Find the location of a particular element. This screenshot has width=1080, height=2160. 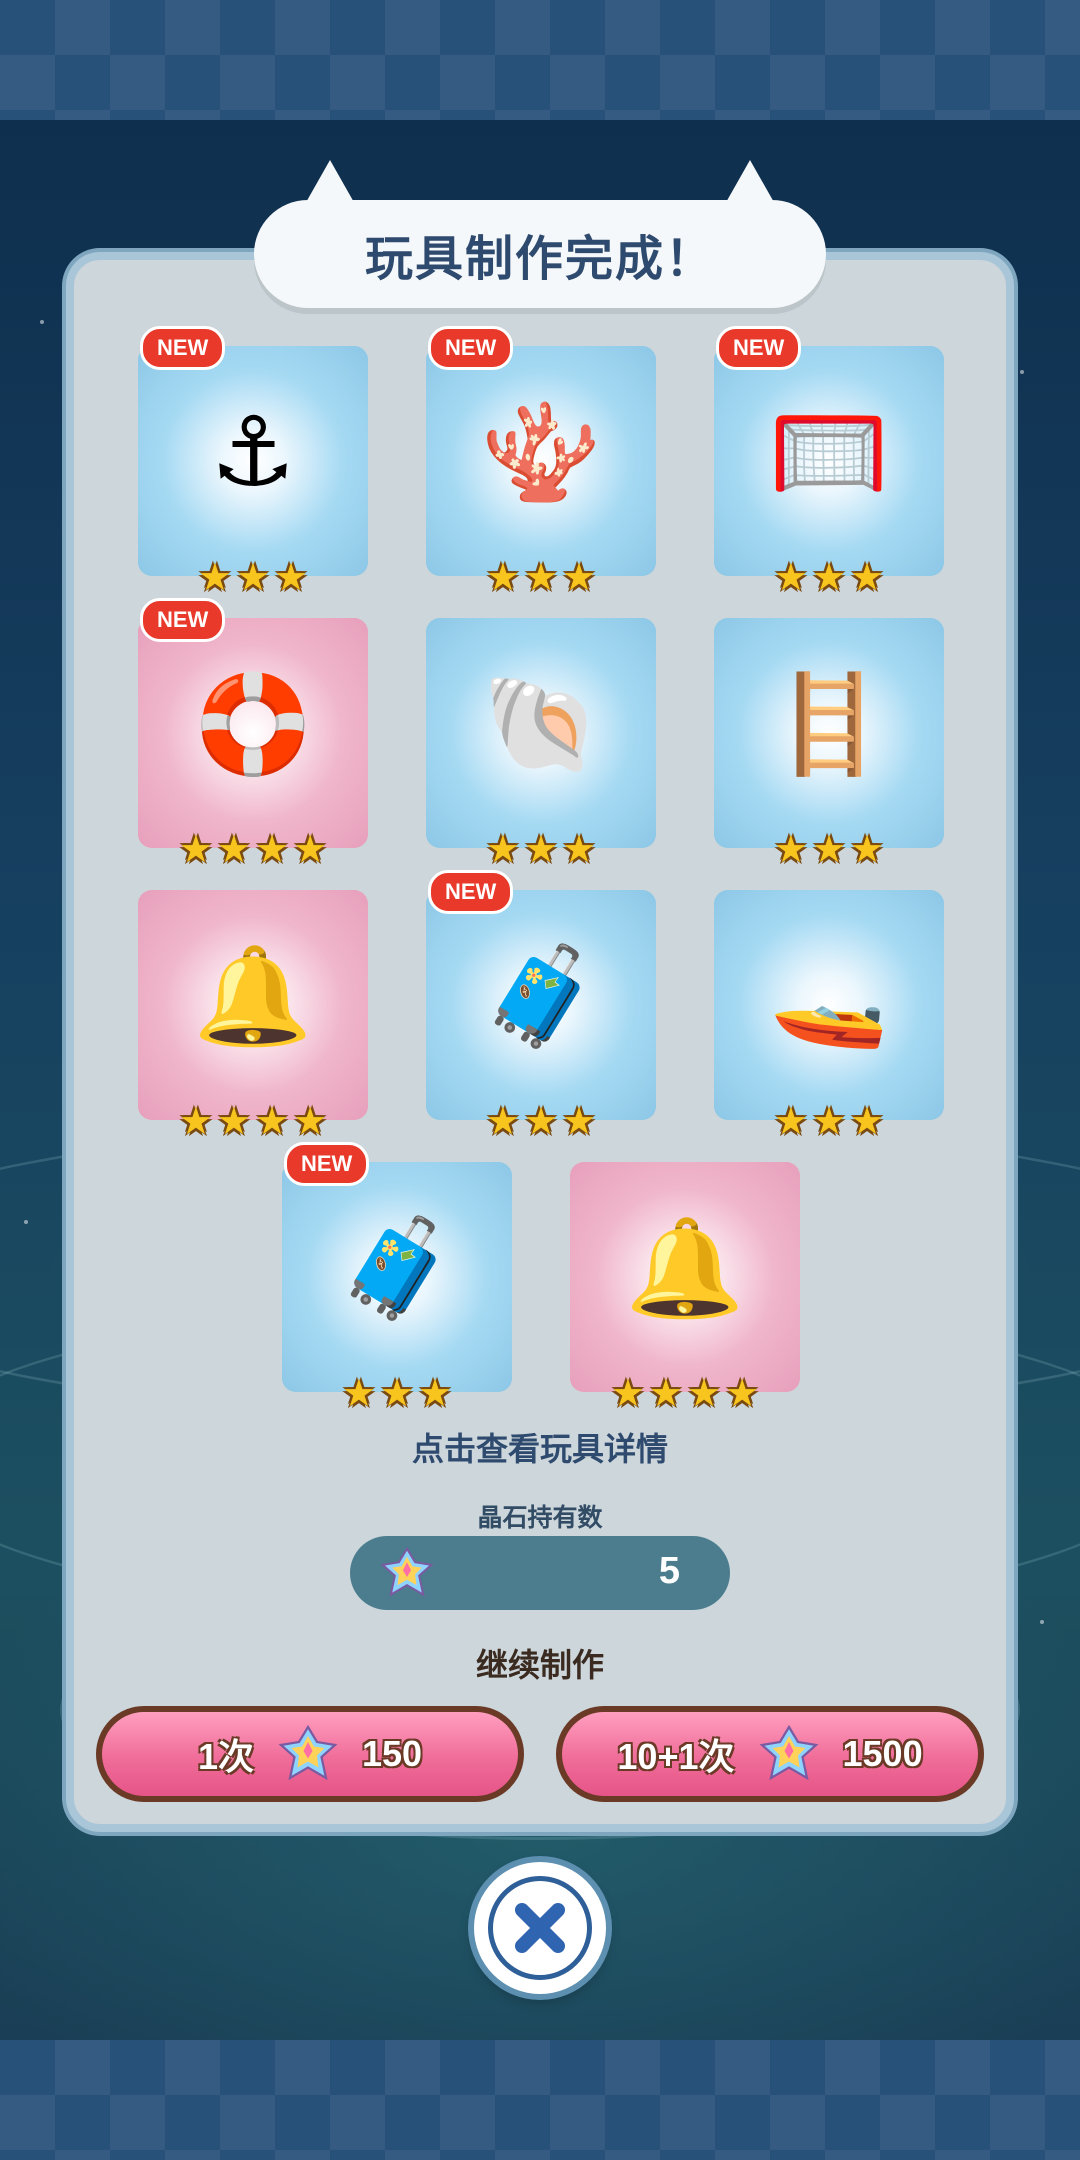

craft-multi-cost: 1500 is located at coordinates (882, 1753).